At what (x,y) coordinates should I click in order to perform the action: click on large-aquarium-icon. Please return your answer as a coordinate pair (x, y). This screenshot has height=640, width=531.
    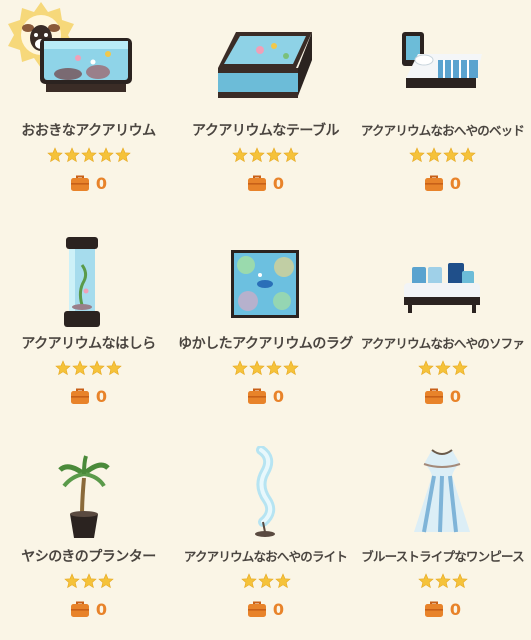
    Looking at the image, I should click on (86, 65).